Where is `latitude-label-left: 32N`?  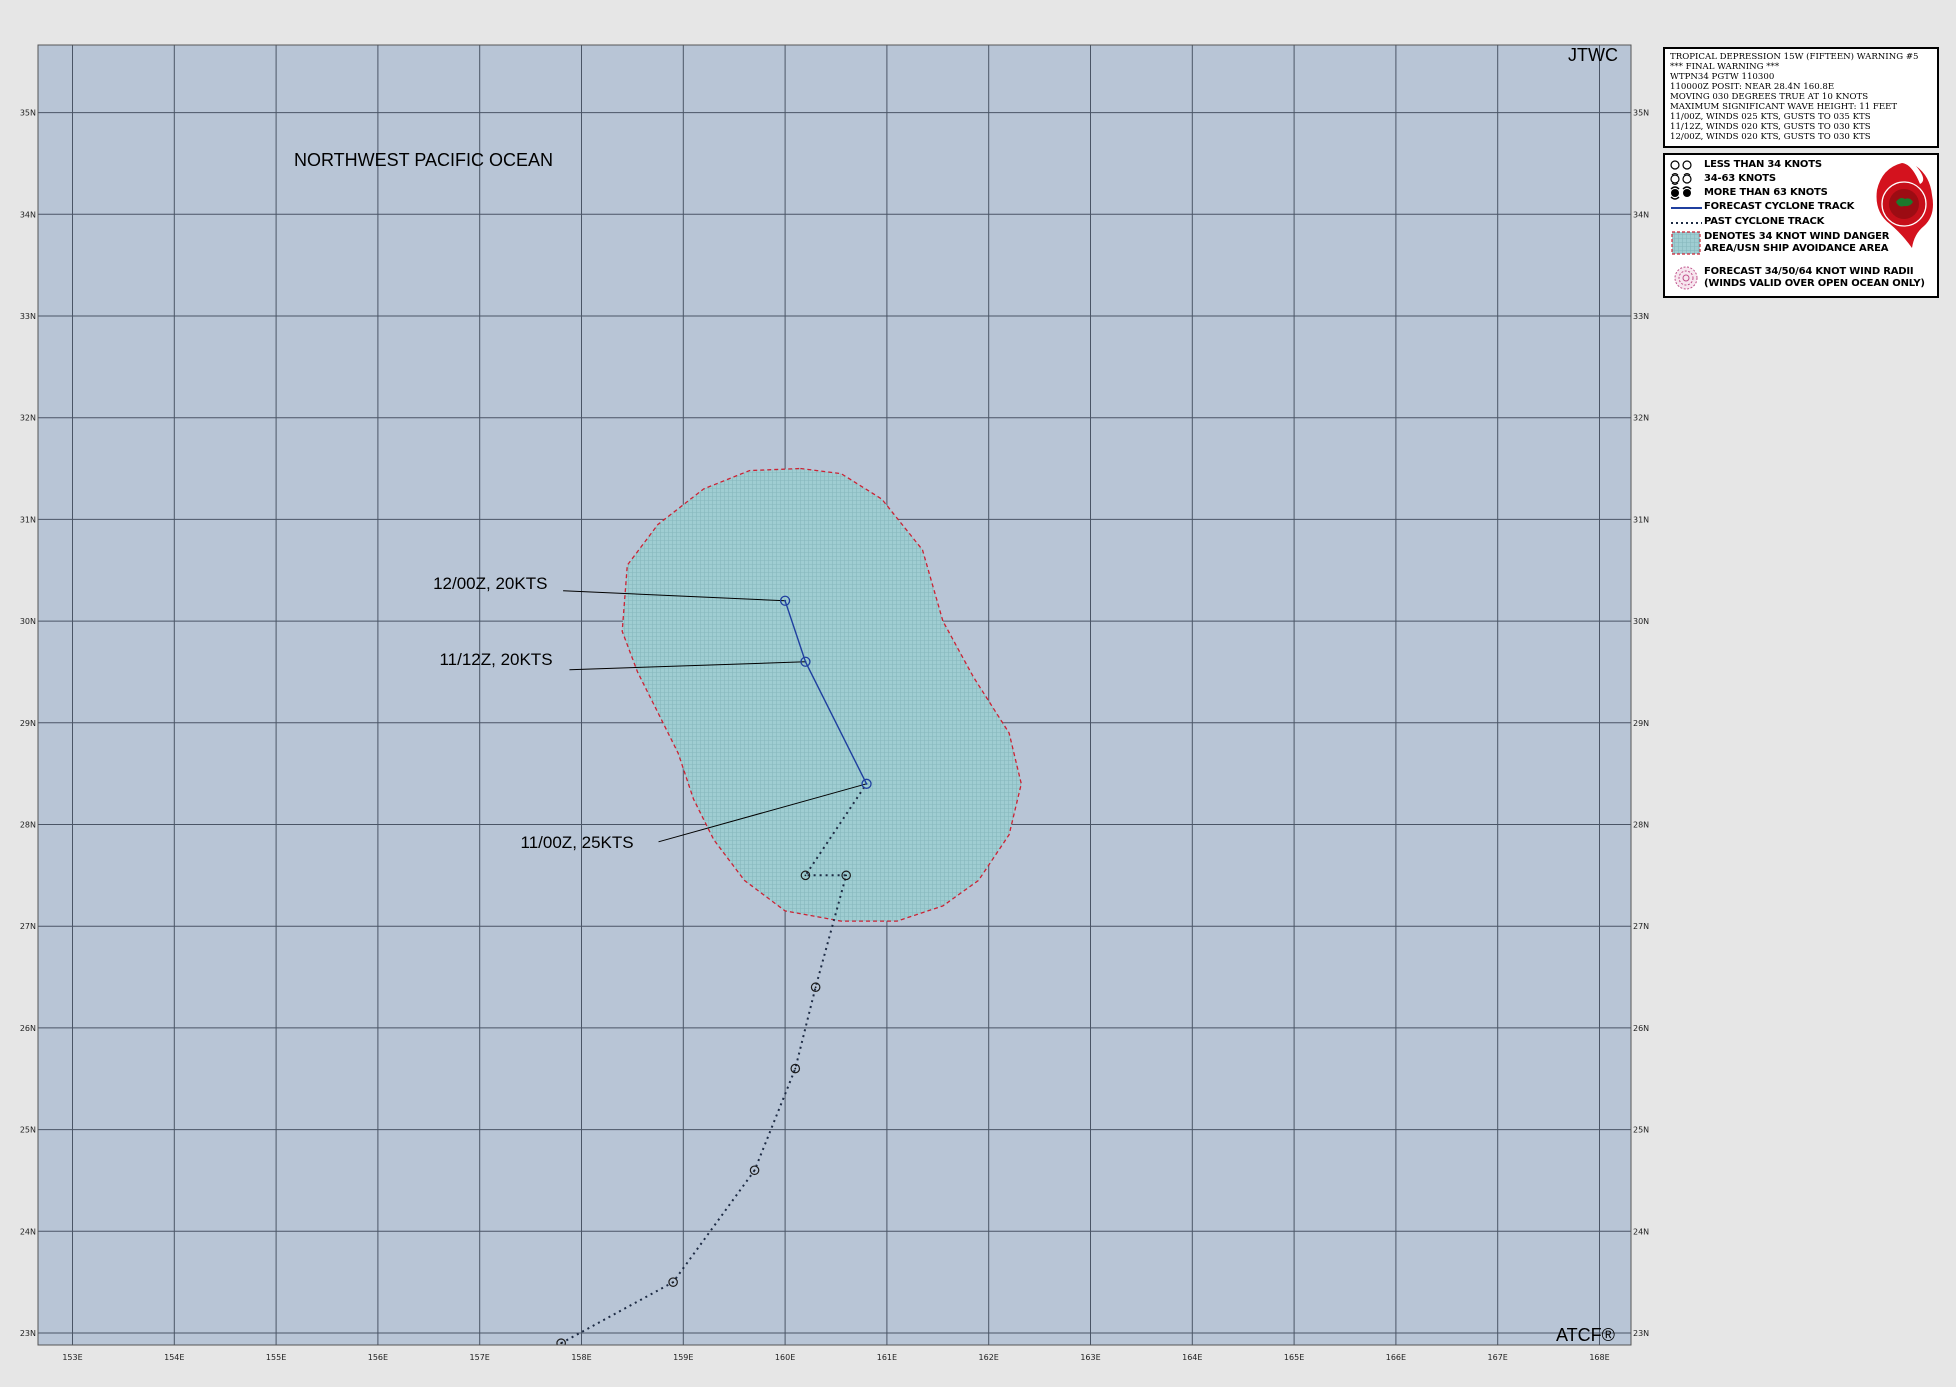
latitude-label-left: 32N is located at coordinates (28, 418).